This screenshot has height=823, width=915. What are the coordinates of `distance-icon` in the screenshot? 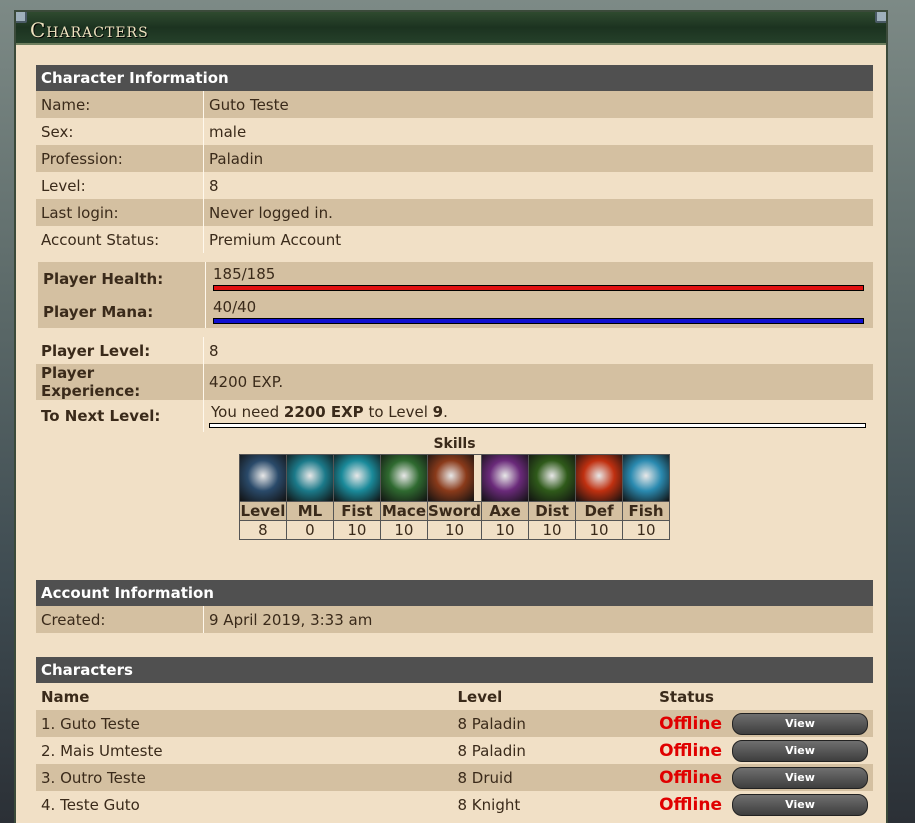 It's located at (552, 478).